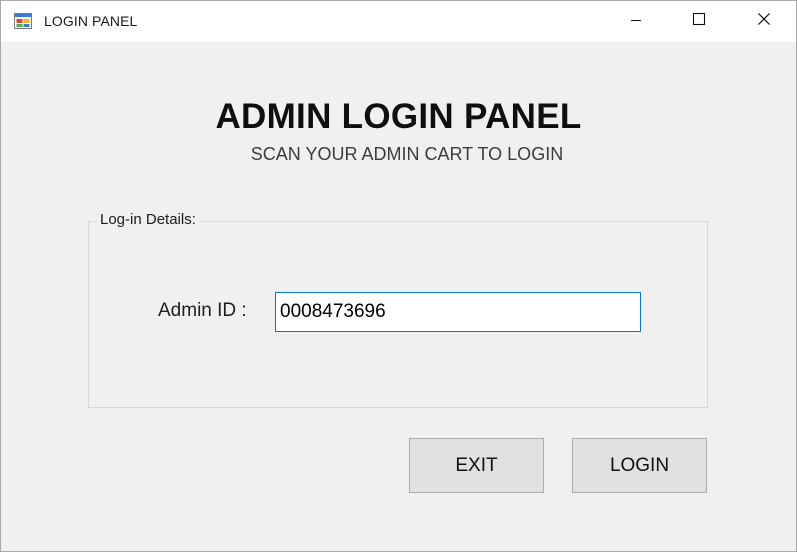 Image resolution: width=797 pixels, height=552 pixels. Describe the element at coordinates (407, 154) in the screenshot. I see `page-subtitle: SCAN YOUR ADMIN CART TO LOGIN` at that location.